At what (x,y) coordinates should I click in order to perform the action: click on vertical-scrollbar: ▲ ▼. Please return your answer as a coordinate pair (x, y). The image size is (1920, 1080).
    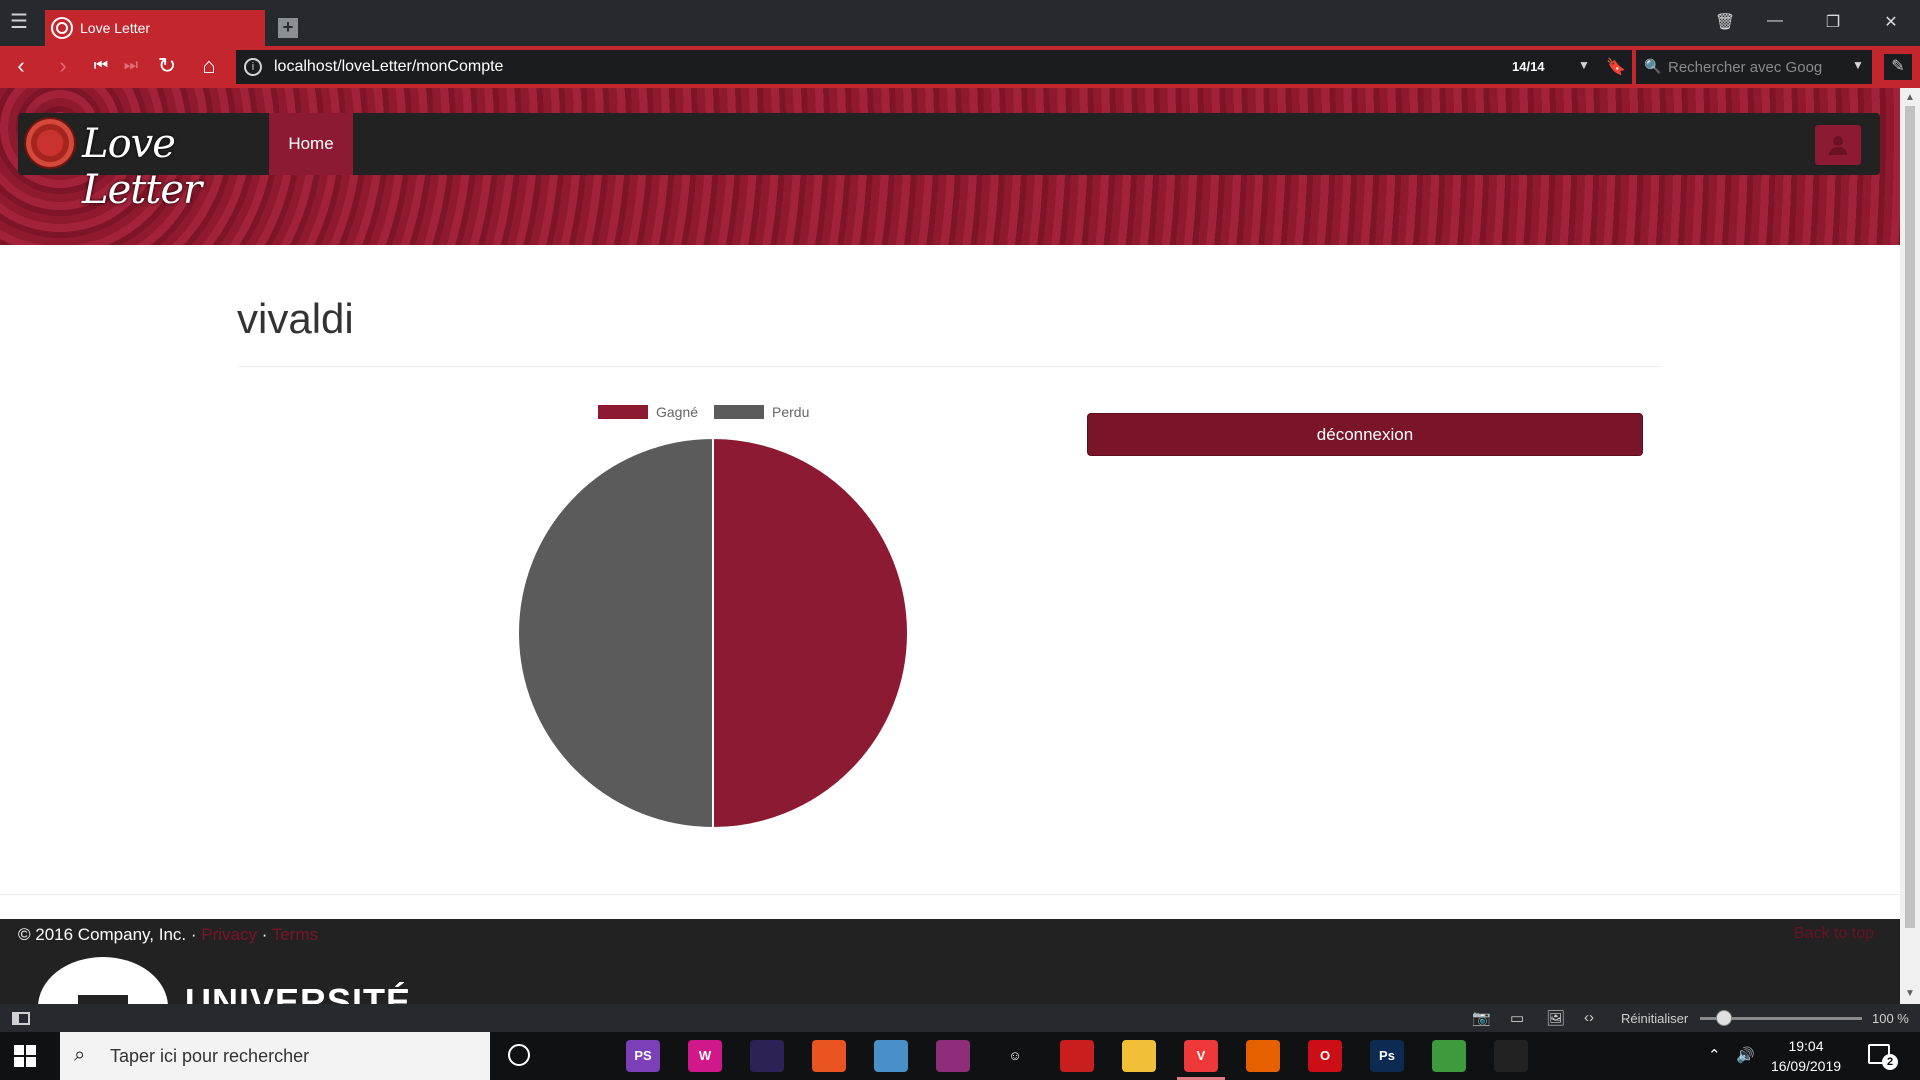
    Looking at the image, I should click on (1910, 546).